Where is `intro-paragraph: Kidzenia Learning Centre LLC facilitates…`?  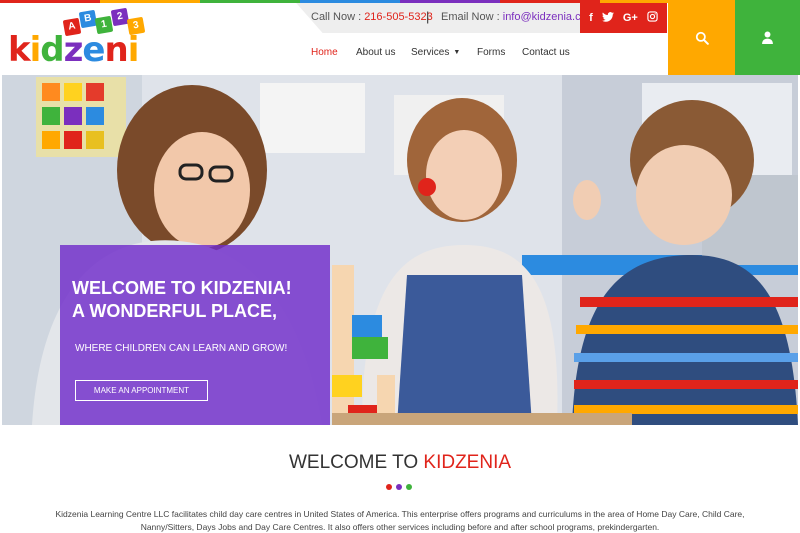 intro-paragraph: Kidzenia Learning Centre LLC facilitates… is located at coordinates (400, 520).